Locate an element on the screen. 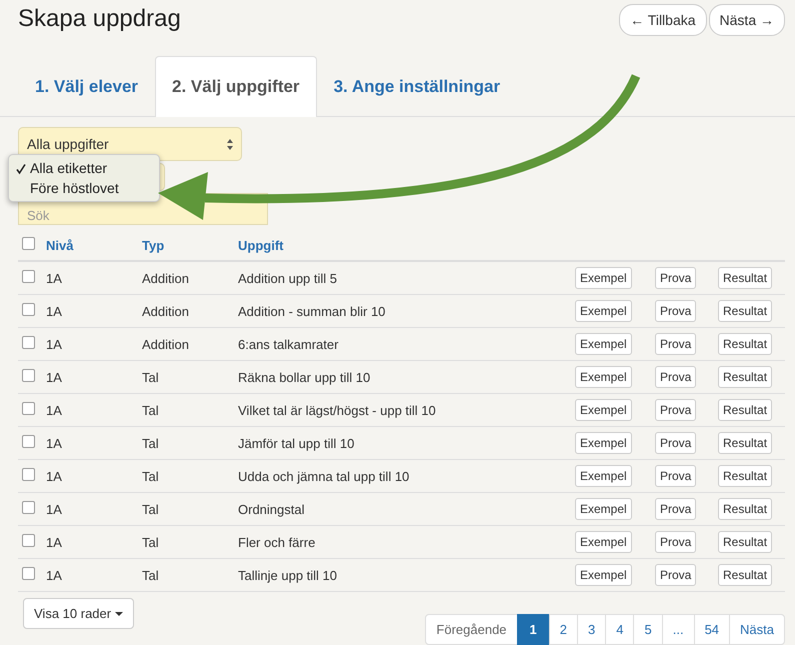 Image resolution: width=795 pixels, height=645 pixels. next-page-button: Nästa is located at coordinates (757, 629).